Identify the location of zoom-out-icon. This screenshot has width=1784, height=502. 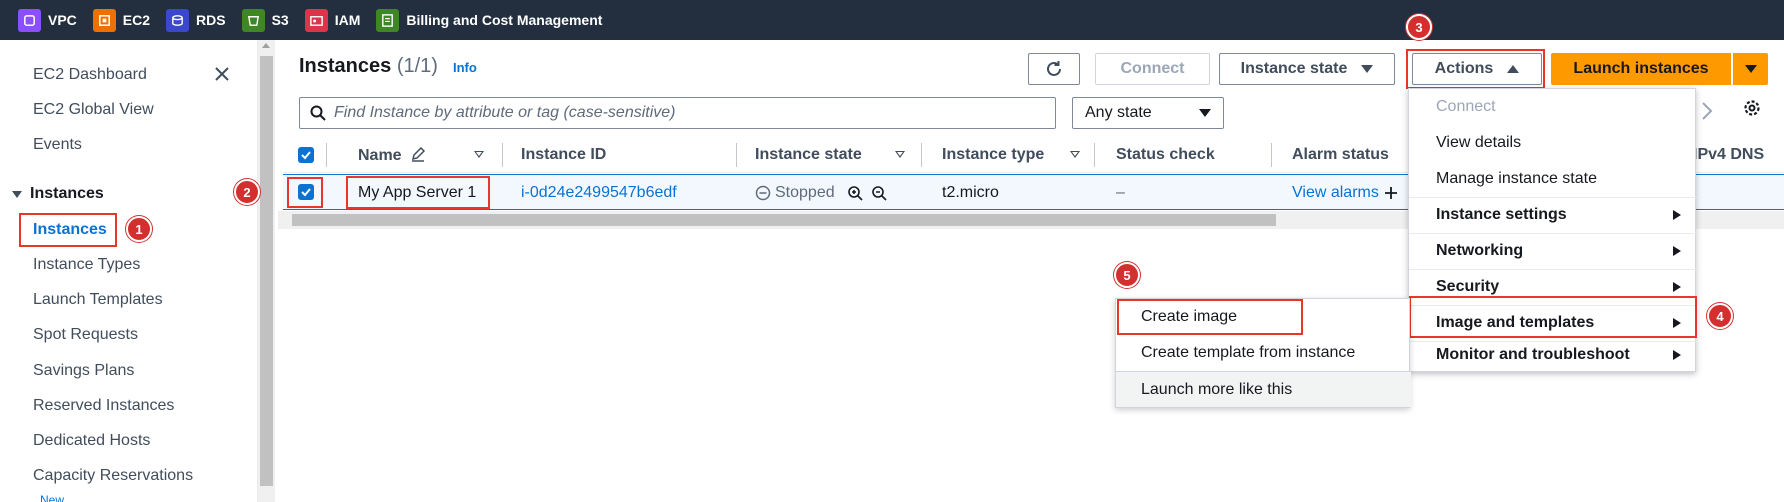
(879, 193).